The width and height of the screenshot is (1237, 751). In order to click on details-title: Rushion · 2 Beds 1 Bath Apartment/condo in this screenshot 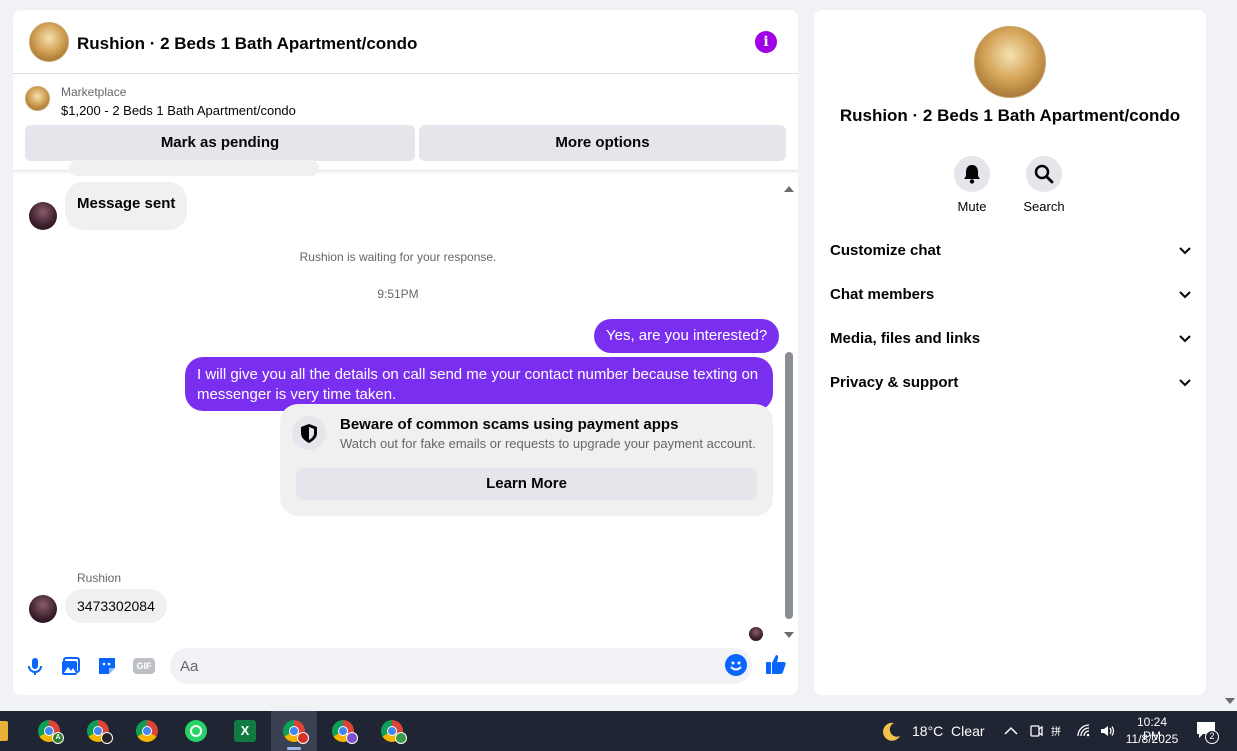, I will do `click(1010, 115)`.